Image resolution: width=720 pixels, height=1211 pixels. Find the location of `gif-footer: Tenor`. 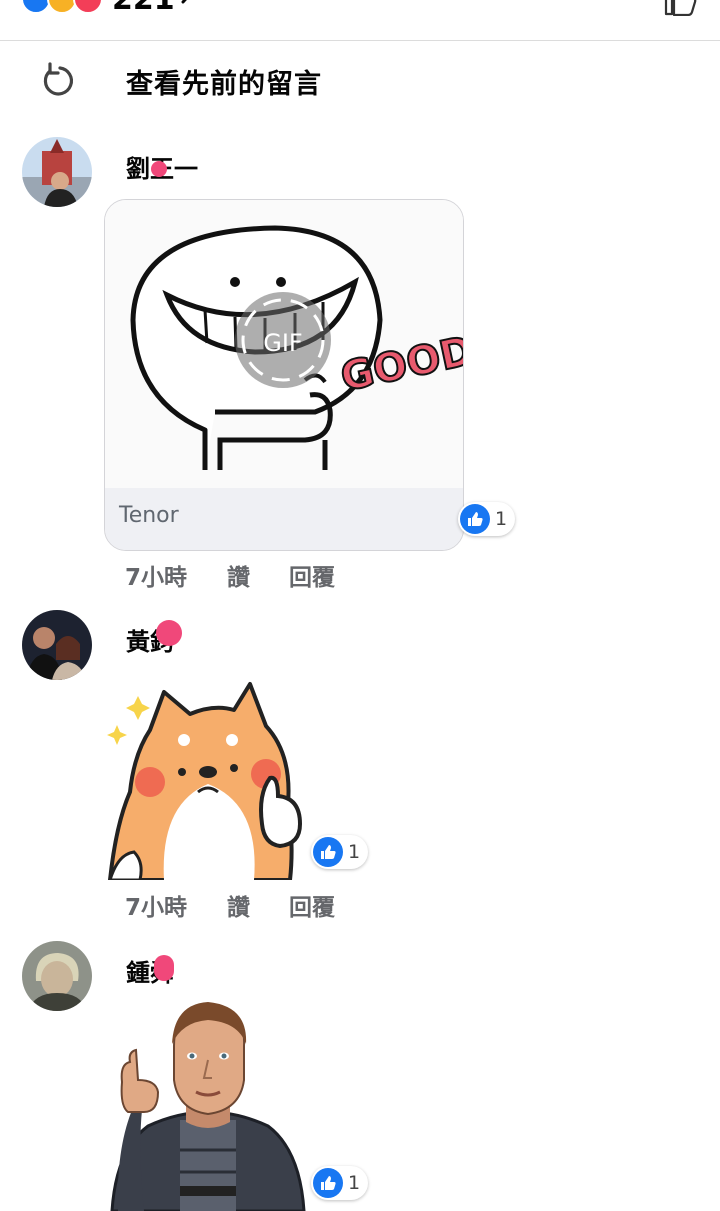

gif-footer: Tenor is located at coordinates (284, 519).